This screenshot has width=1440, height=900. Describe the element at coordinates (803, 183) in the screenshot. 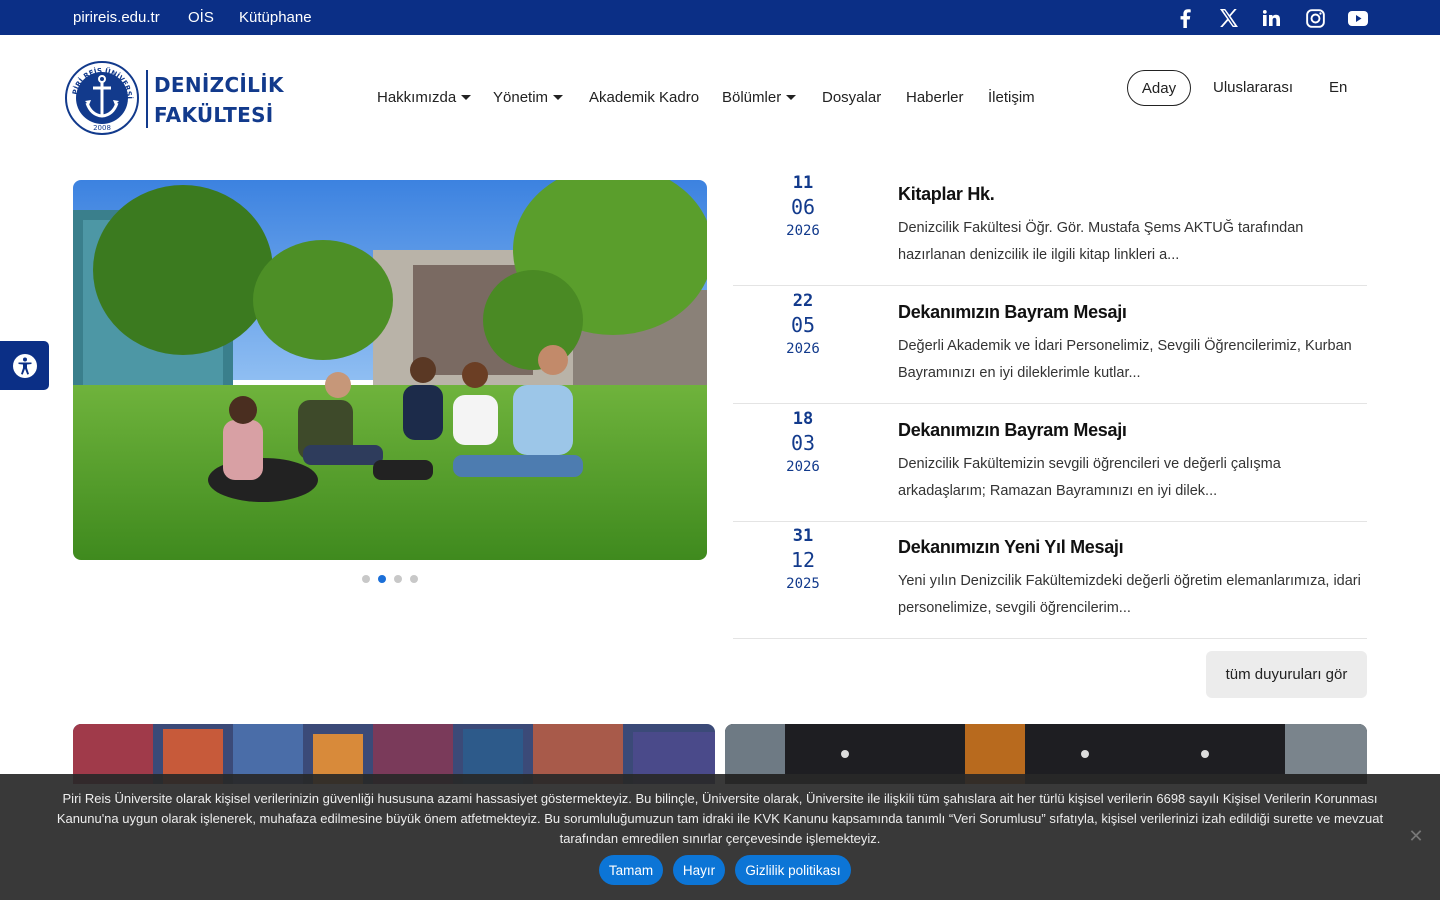

I see `news-day: 11` at that location.